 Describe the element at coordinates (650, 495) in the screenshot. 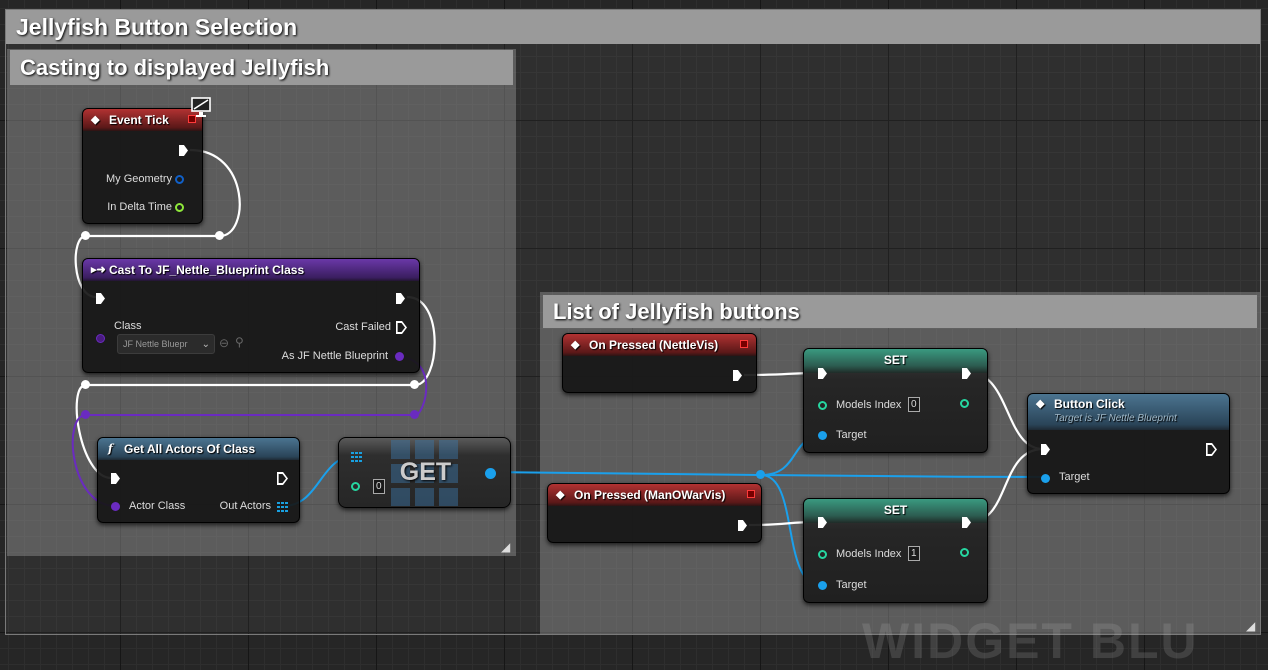

I see `on-pressed-manowar-title: On Pressed (ManOWarVis)` at that location.